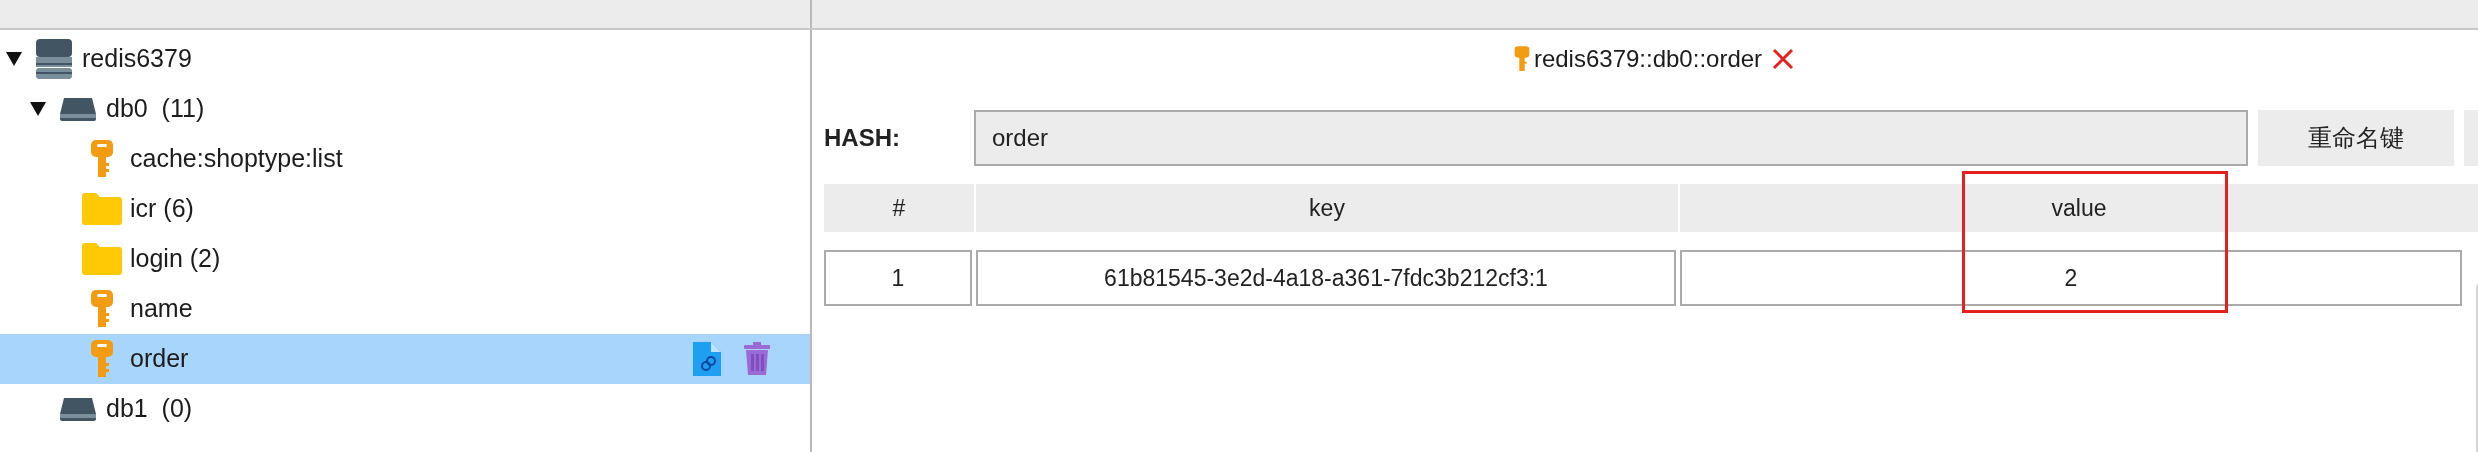  Describe the element at coordinates (405, 159) in the screenshot. I see `tree-item: cache:shoptype:list` at that location.